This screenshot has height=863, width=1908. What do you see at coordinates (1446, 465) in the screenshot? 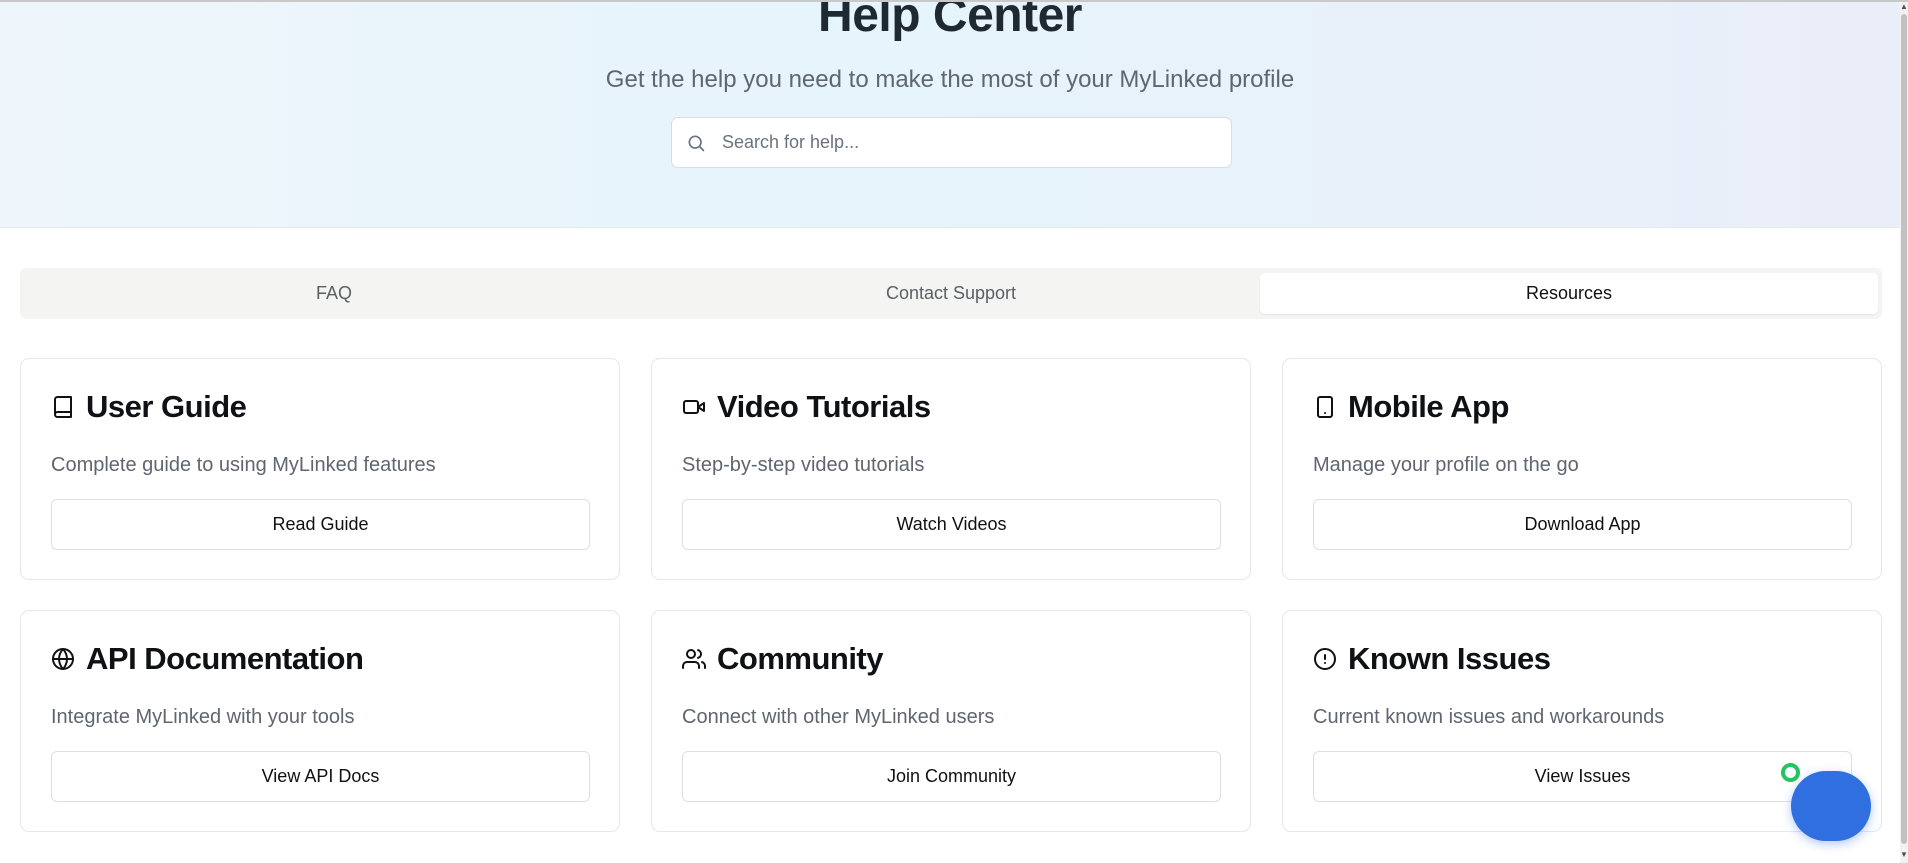
I see `card-description: Manage your profile on the go` at bounding box center [1446, 465].